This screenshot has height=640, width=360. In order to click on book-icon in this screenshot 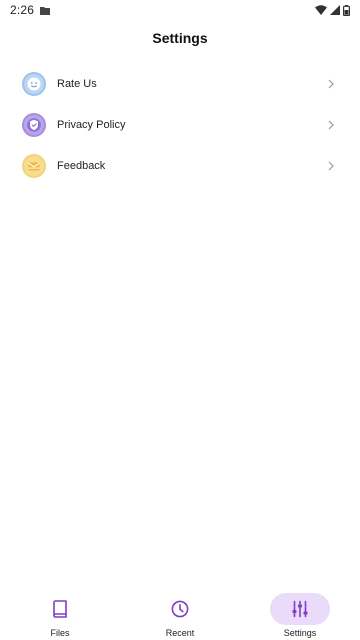, I will do `click(60, 608)`.